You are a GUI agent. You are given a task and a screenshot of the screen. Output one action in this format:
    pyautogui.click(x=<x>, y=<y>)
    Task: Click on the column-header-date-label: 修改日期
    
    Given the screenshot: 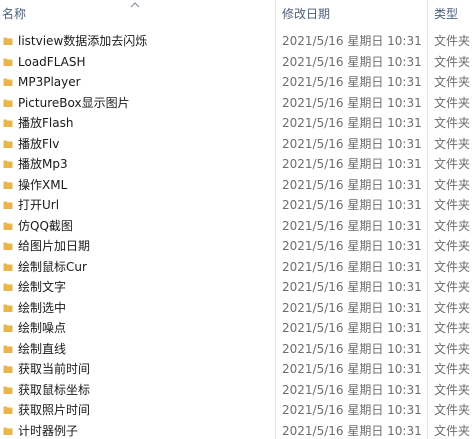 What is the action you would take?
    pyautogui.click(x=306, y=14)
    